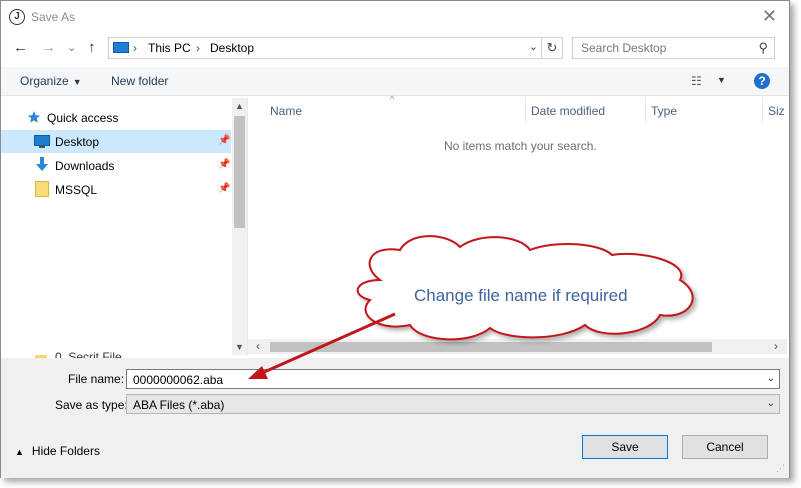 Image resolution: width=801 pixels, height=488 pixels. Describe the element at coordinates (19, 452) in the screenshot. I see `chevron-up-icon: ▲` at that location.